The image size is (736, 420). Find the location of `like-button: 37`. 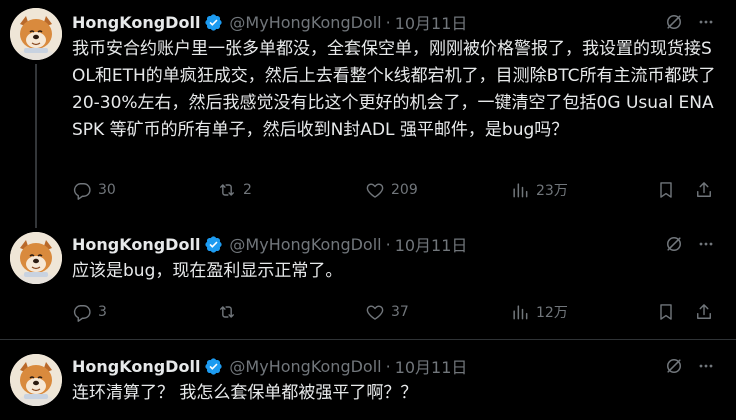

like-button: 37 is located at coordinates (387, 312).